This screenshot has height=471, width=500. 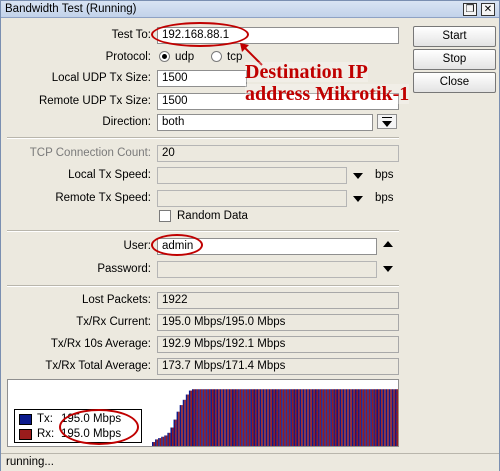 What do you see at coordinates (25, 434) in the screenshot?
I see `rx-legend-swatch` at bounding box center [25, 434].